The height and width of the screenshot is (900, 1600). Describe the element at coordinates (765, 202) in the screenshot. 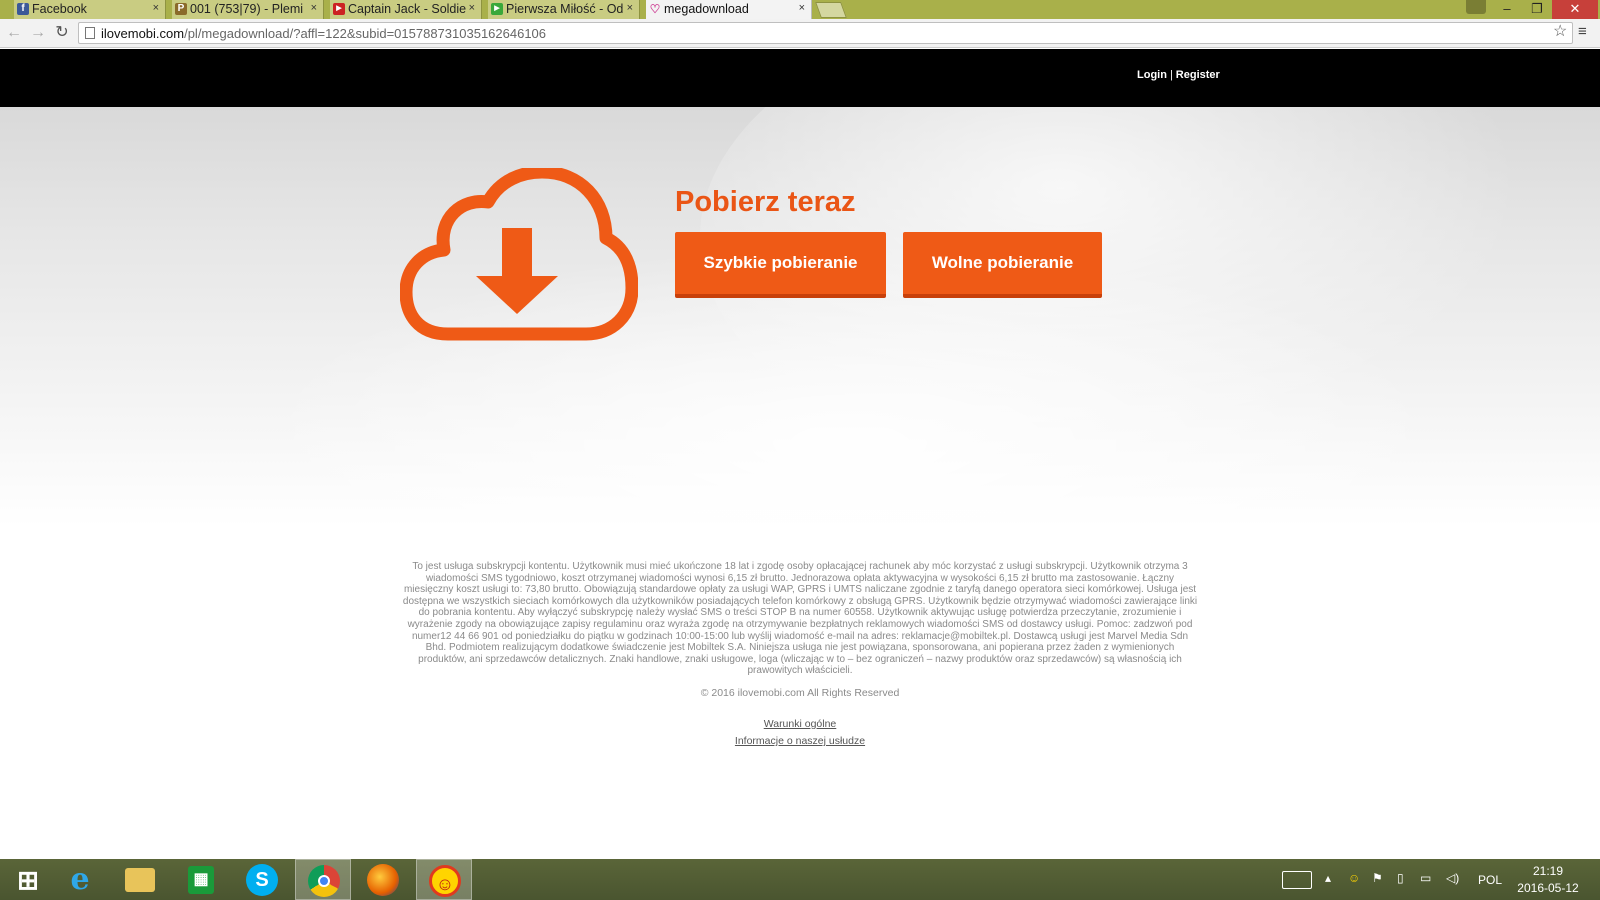

I see `page-title: Pobierz teraz` at that location.